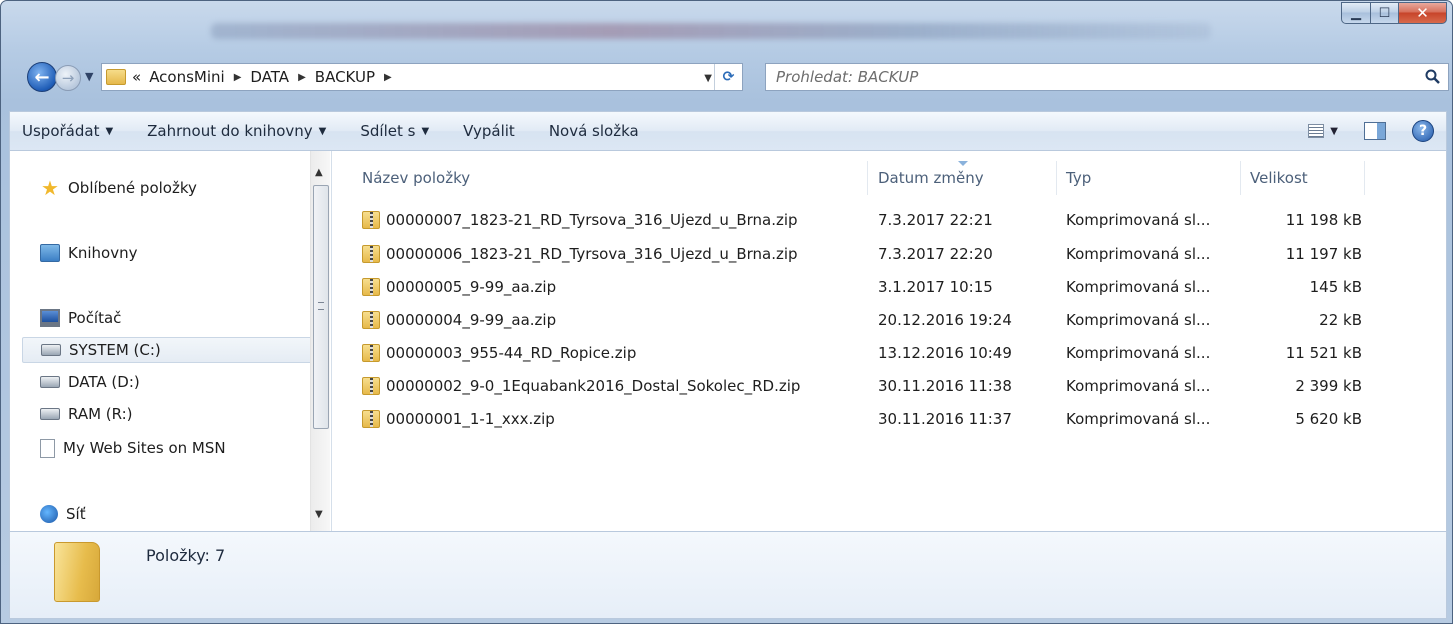 This screenshot has height=624, width=1453. I want to click on column-name: Název položky, so click(416, 178).